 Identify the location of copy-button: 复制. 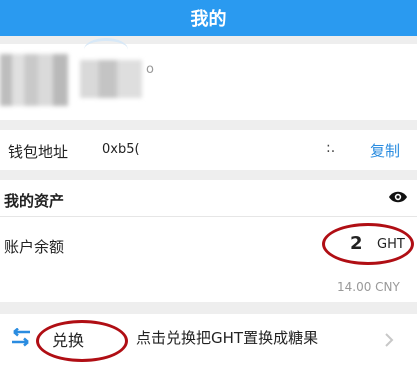
(385, 150).